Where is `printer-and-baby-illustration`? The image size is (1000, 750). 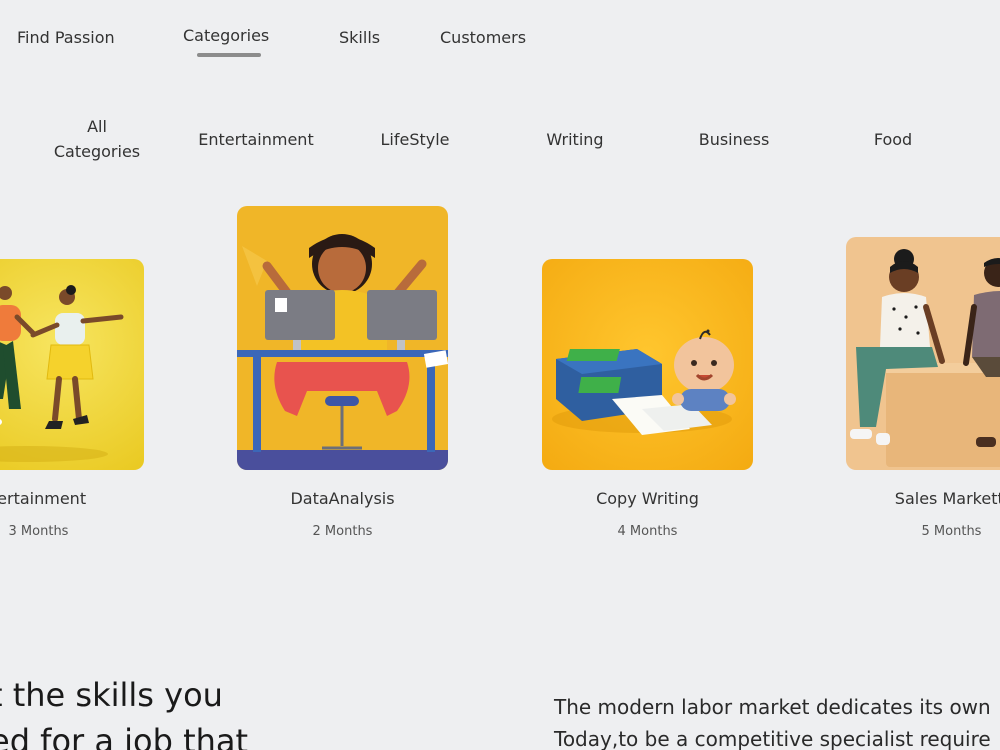
printer-and-baby-illustration is located at coordinates (647, 364).